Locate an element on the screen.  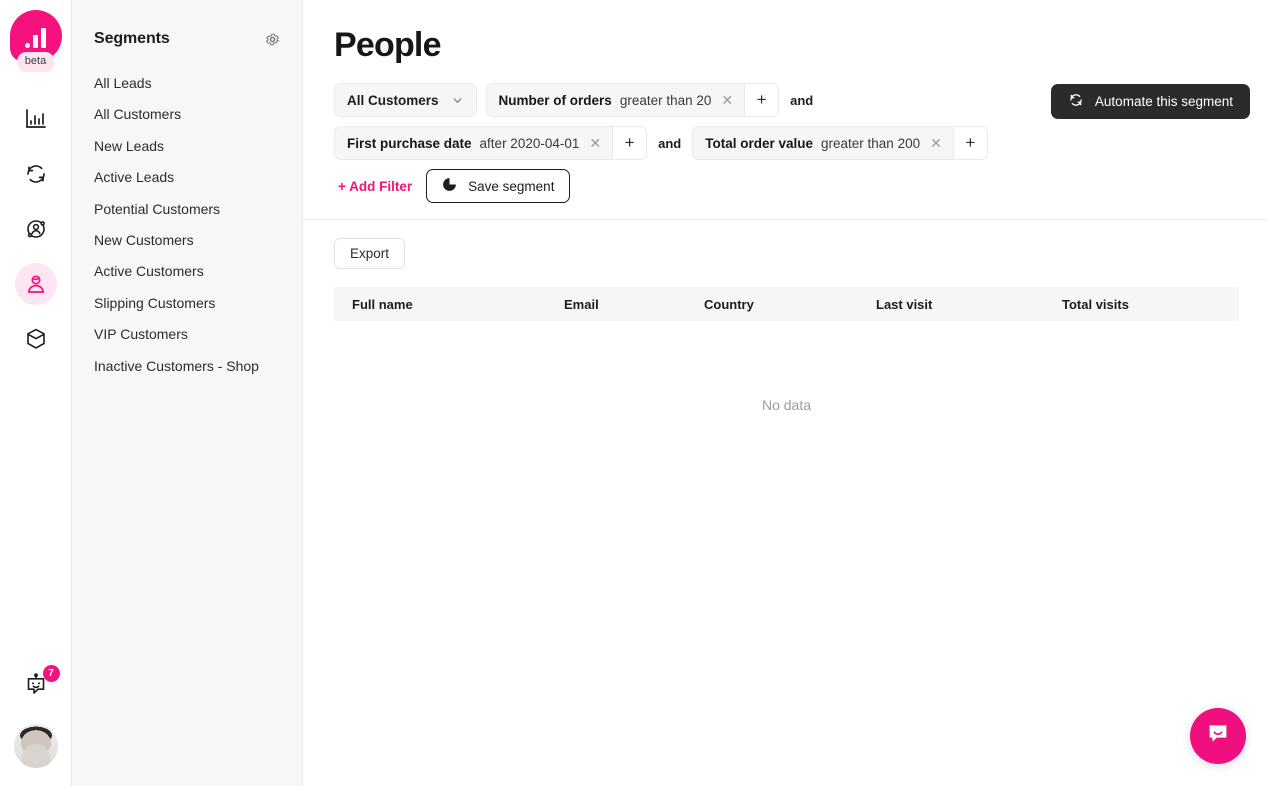
column-header-email: Email is located at coordinates (581, 304).